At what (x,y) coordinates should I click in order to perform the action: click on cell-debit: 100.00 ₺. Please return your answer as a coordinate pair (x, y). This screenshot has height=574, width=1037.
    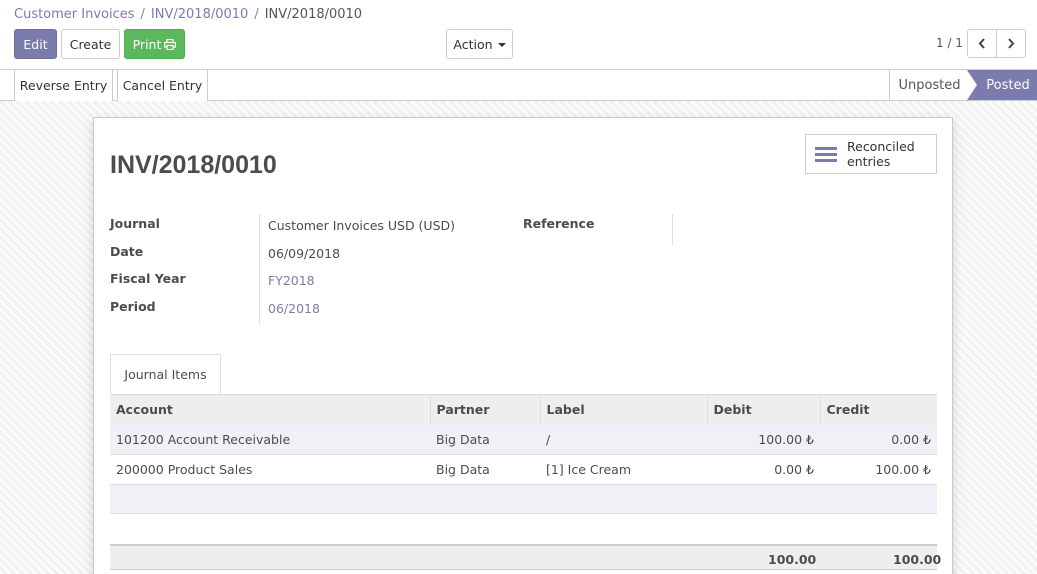
    Looking at the image, I should click on (763, 439).